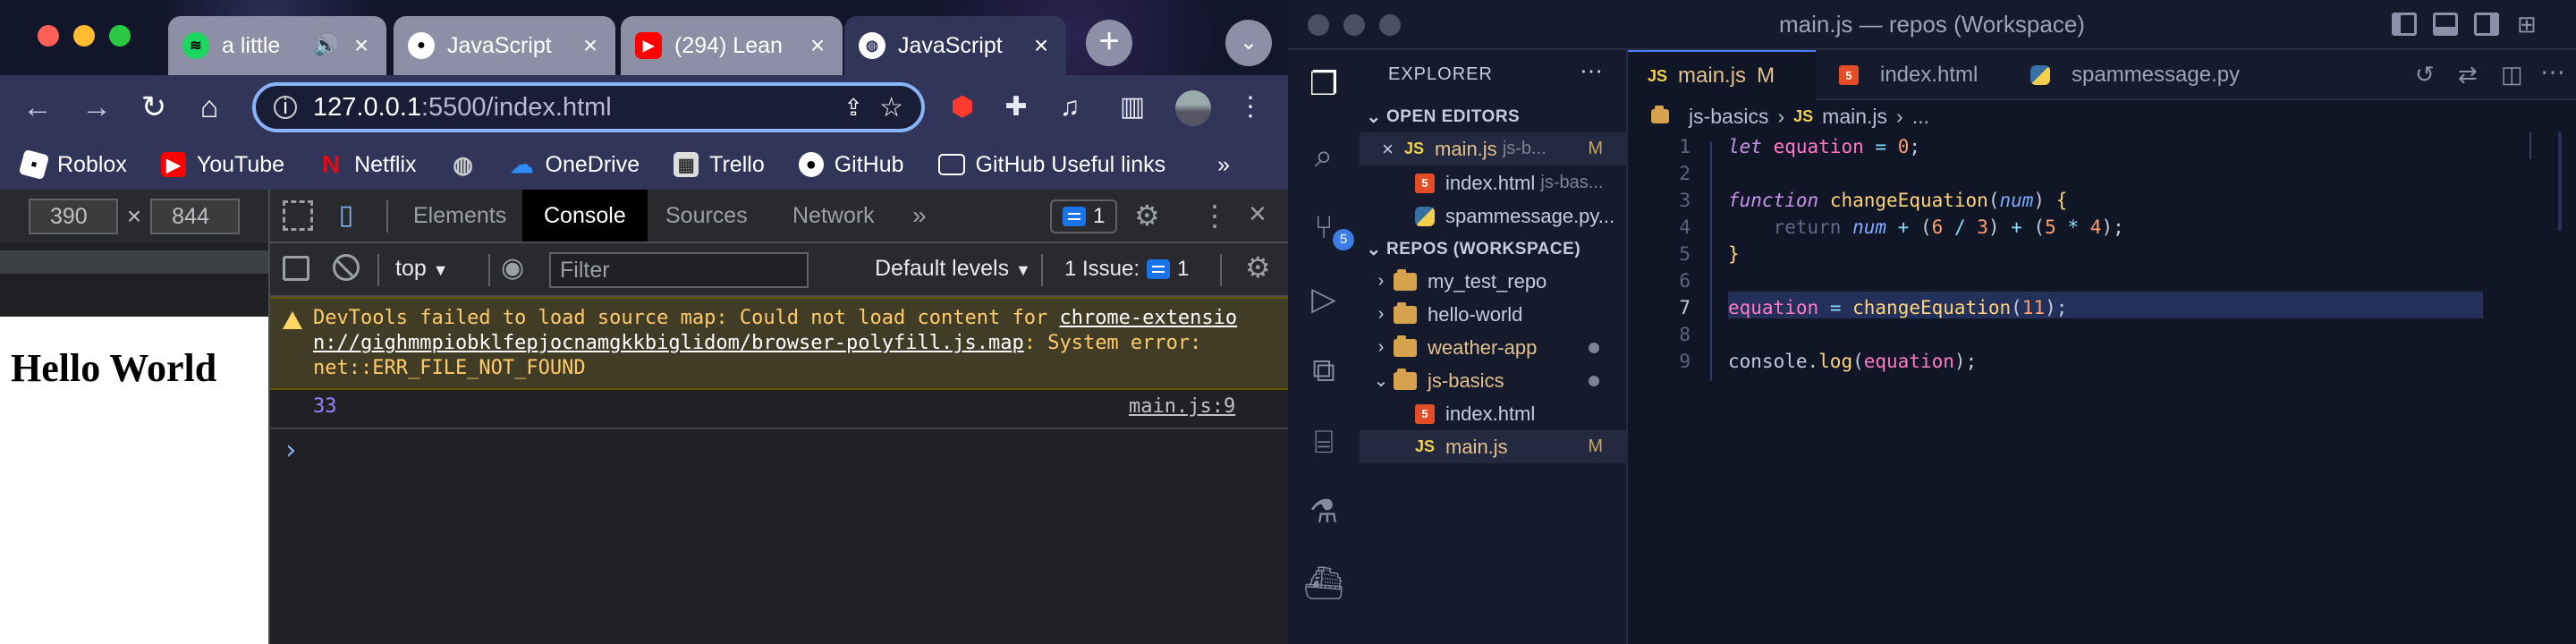  Describe the element at coordinates (195, 216) in the screenshot. I see `device-height-input: 844` at that location.